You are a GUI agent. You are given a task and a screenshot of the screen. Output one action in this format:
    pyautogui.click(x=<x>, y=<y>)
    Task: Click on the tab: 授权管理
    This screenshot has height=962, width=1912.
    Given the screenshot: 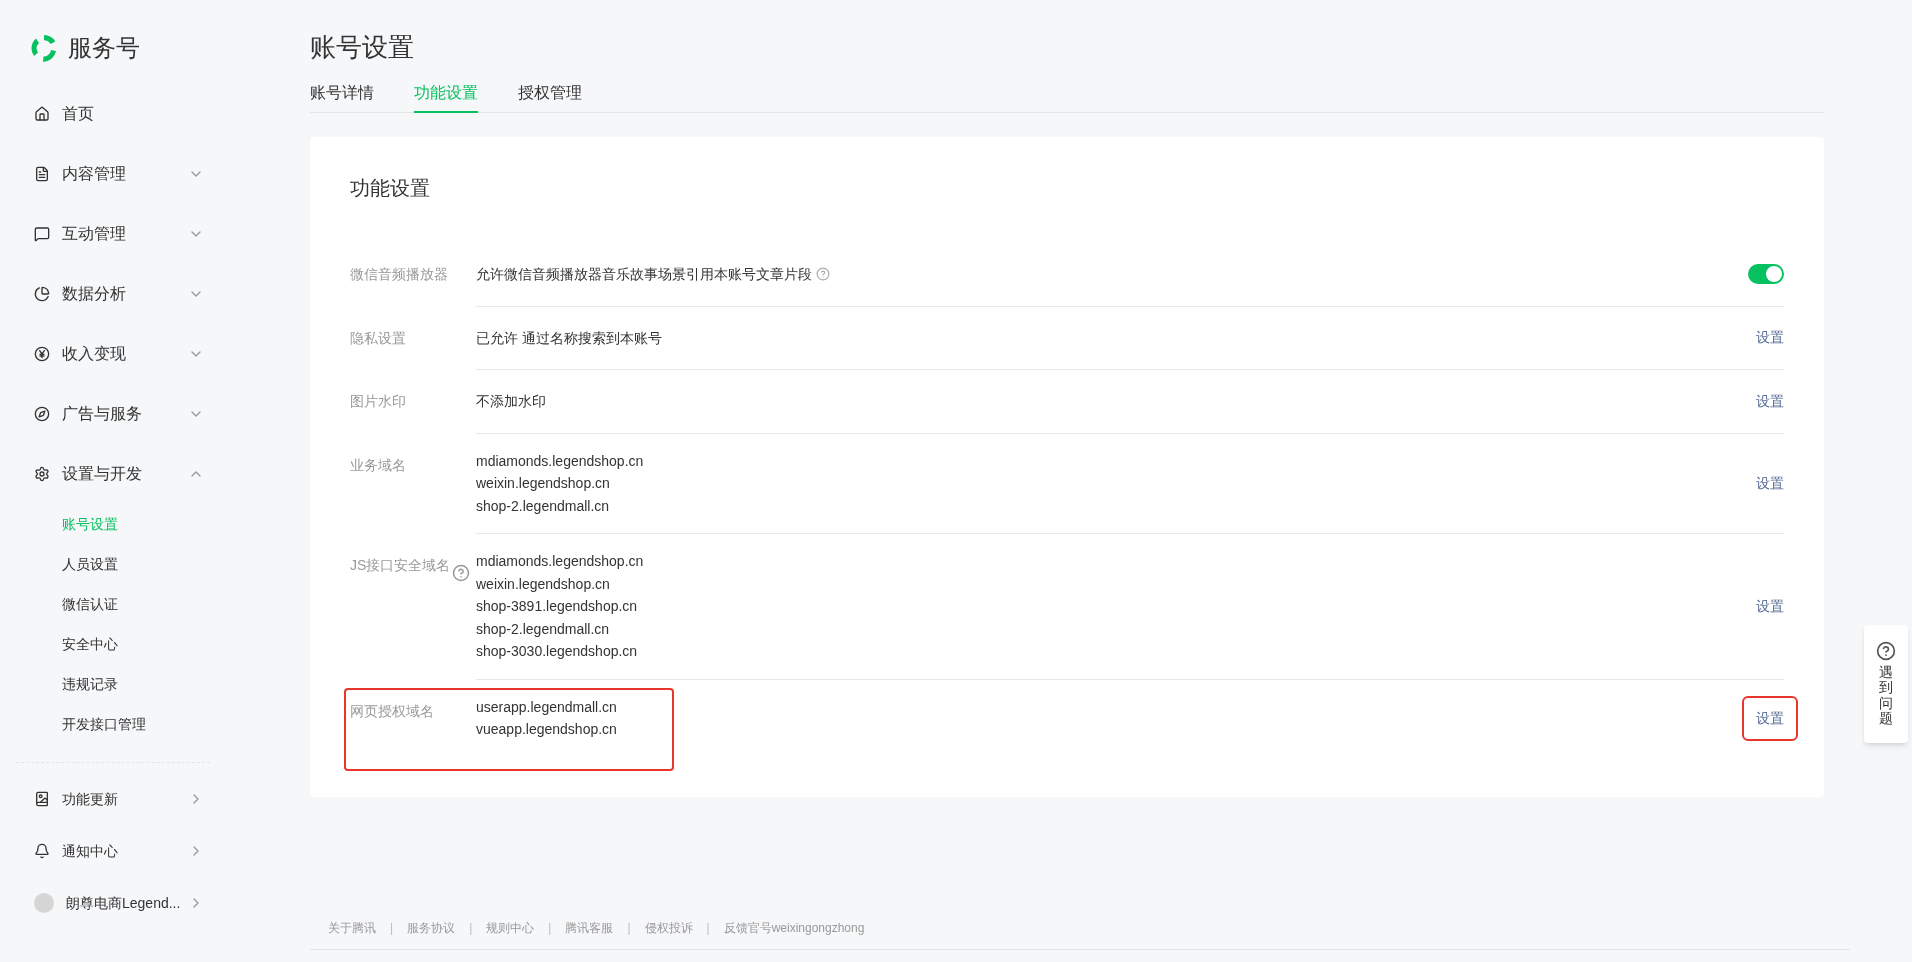 What is the action you would take?
    pyautogui.click(x=550, y=97)
    